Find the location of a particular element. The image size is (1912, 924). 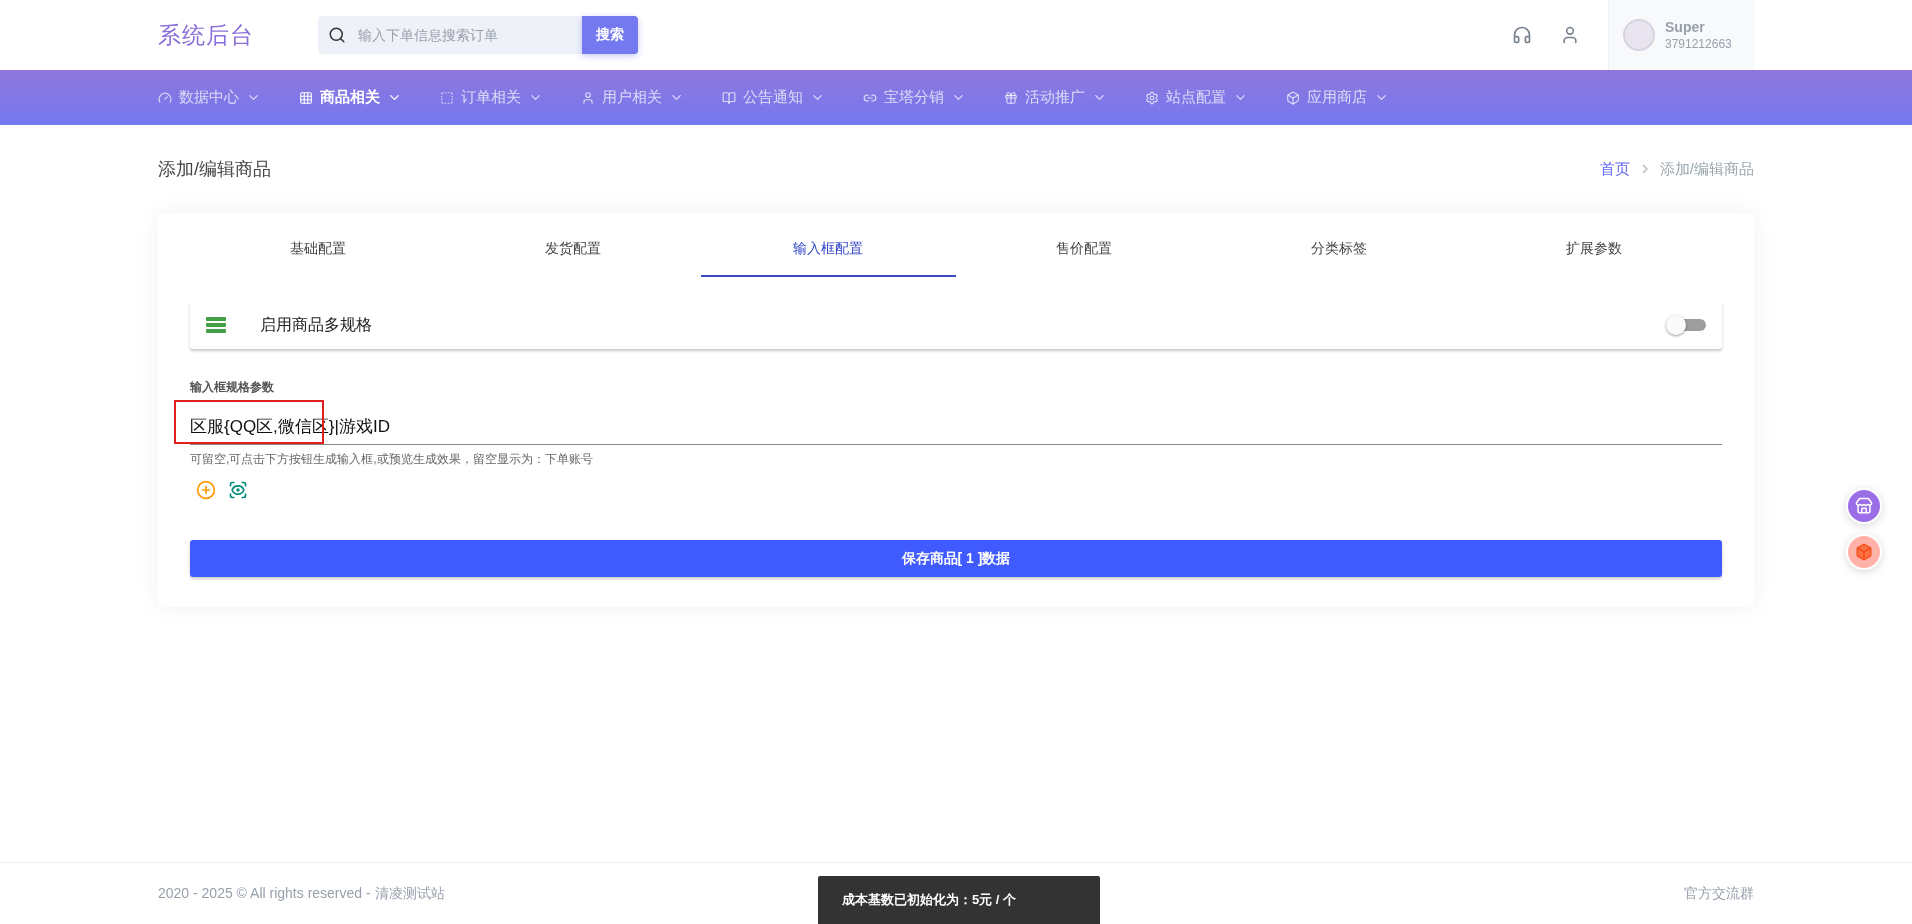

headset-icon is located at coordinates (1522, 35).